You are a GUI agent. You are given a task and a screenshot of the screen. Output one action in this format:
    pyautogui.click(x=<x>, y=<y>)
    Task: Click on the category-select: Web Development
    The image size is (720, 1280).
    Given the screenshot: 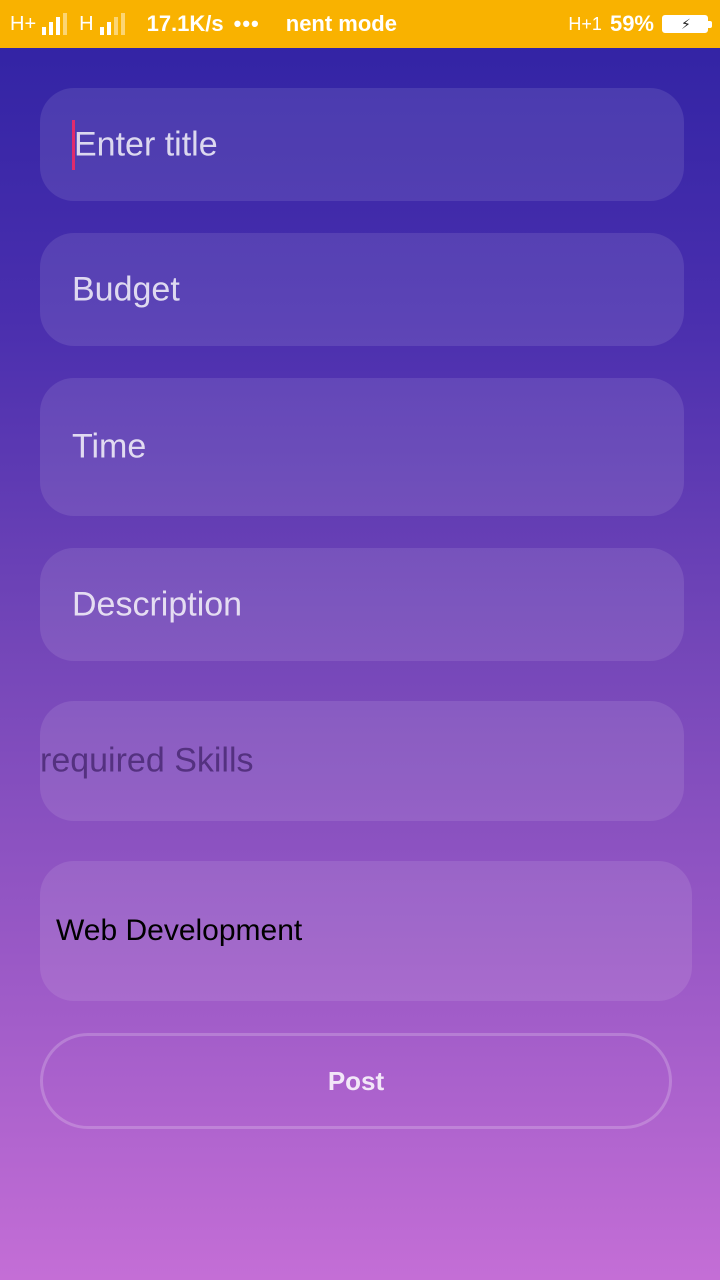 What is the action you would take?
    pyautogui.click(x=366, y=931)
    